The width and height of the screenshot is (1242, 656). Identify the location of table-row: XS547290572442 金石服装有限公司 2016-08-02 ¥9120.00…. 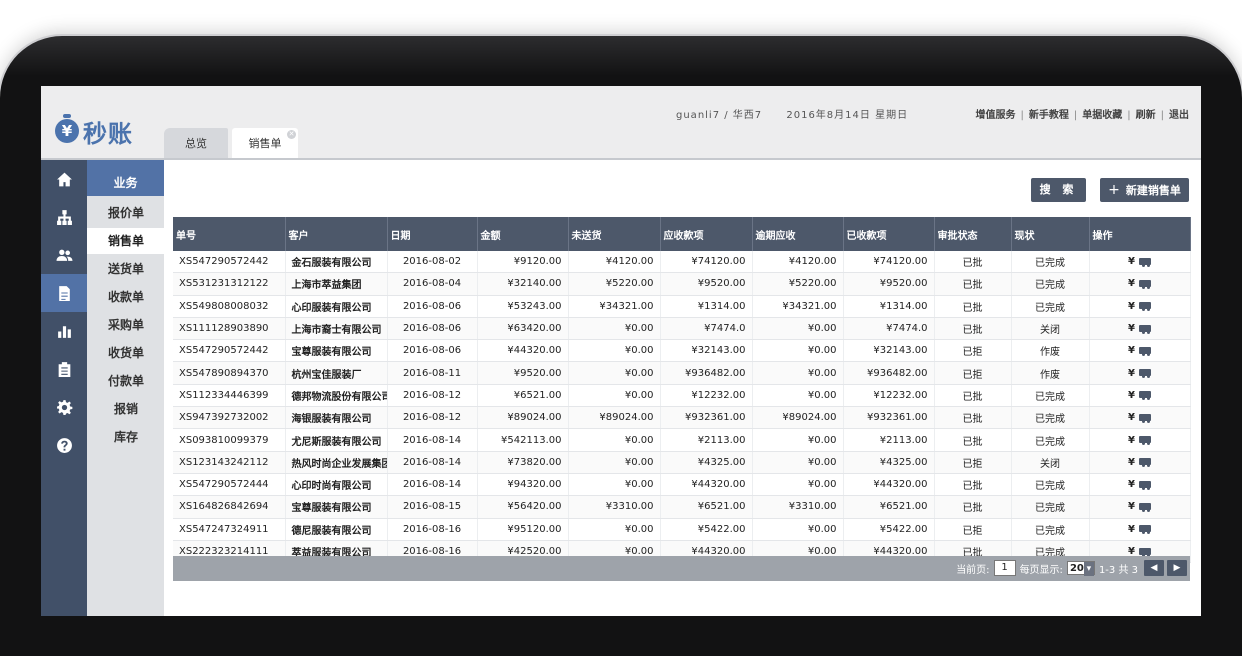
(682, 262).